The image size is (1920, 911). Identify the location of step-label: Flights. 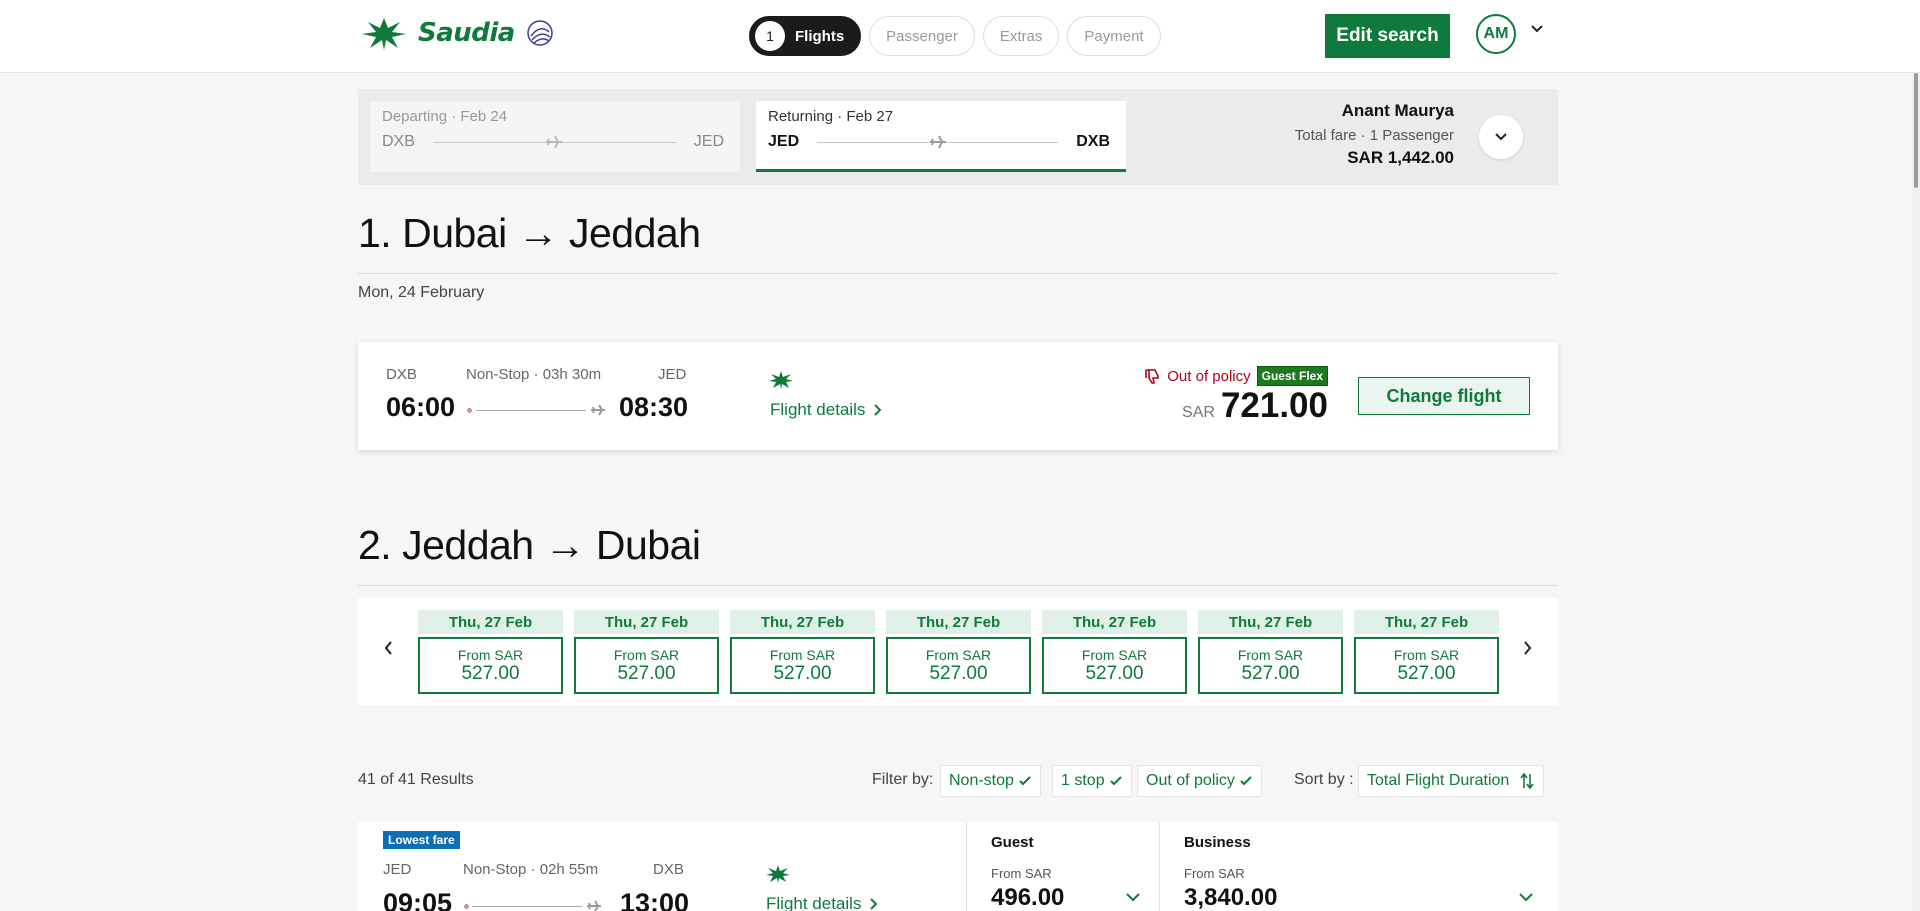
(820, 36).